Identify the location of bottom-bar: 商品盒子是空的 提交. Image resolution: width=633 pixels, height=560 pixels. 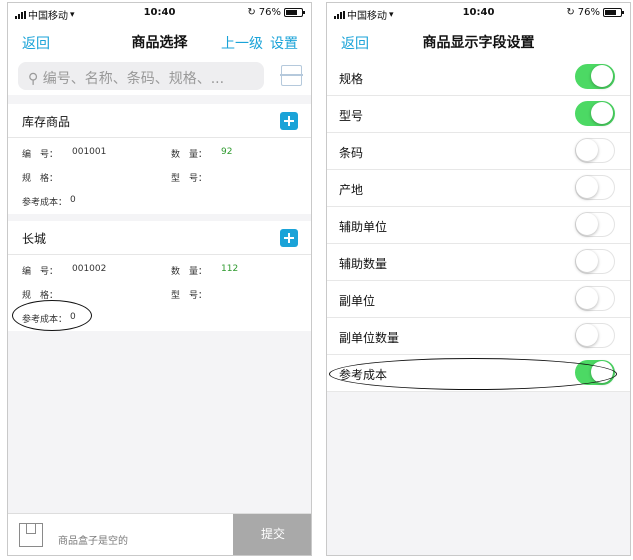
(159, 534).